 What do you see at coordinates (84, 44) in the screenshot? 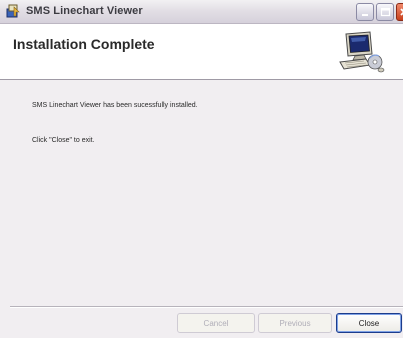
I see `page-title: Installation Complete` at bounding box center [84, 44].